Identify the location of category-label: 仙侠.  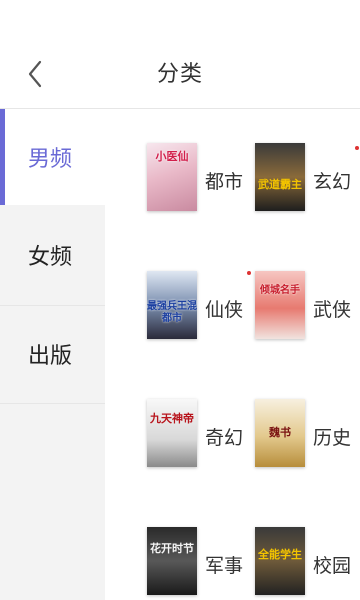
(224, 310).